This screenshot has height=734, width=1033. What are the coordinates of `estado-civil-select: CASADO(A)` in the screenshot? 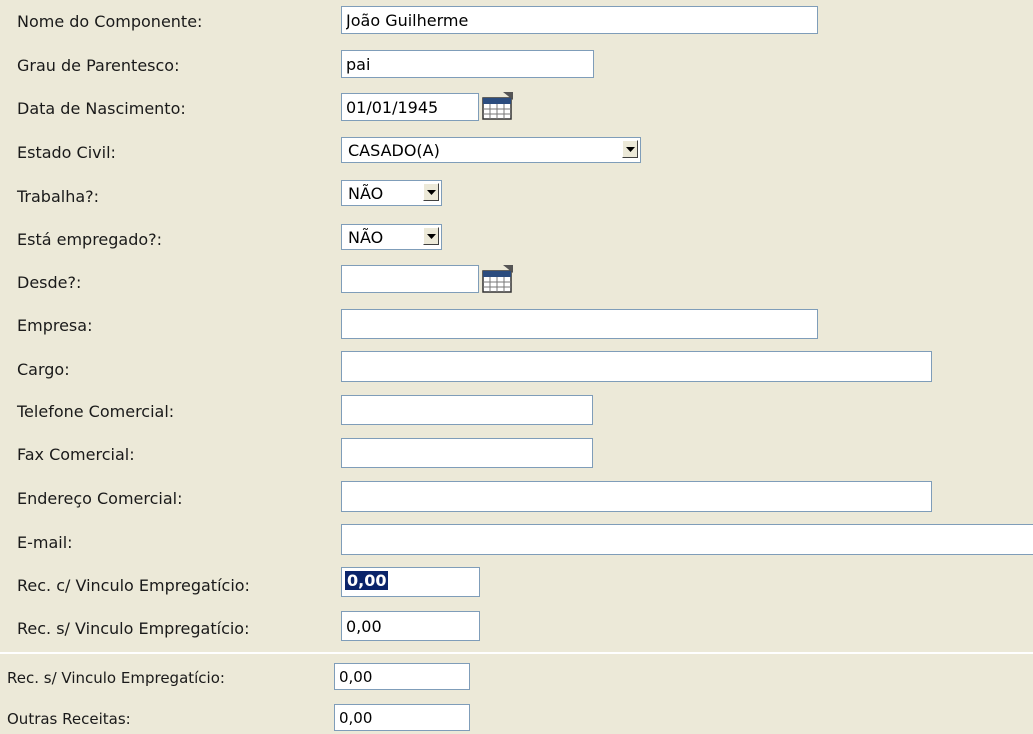 It's located at (491, 150).